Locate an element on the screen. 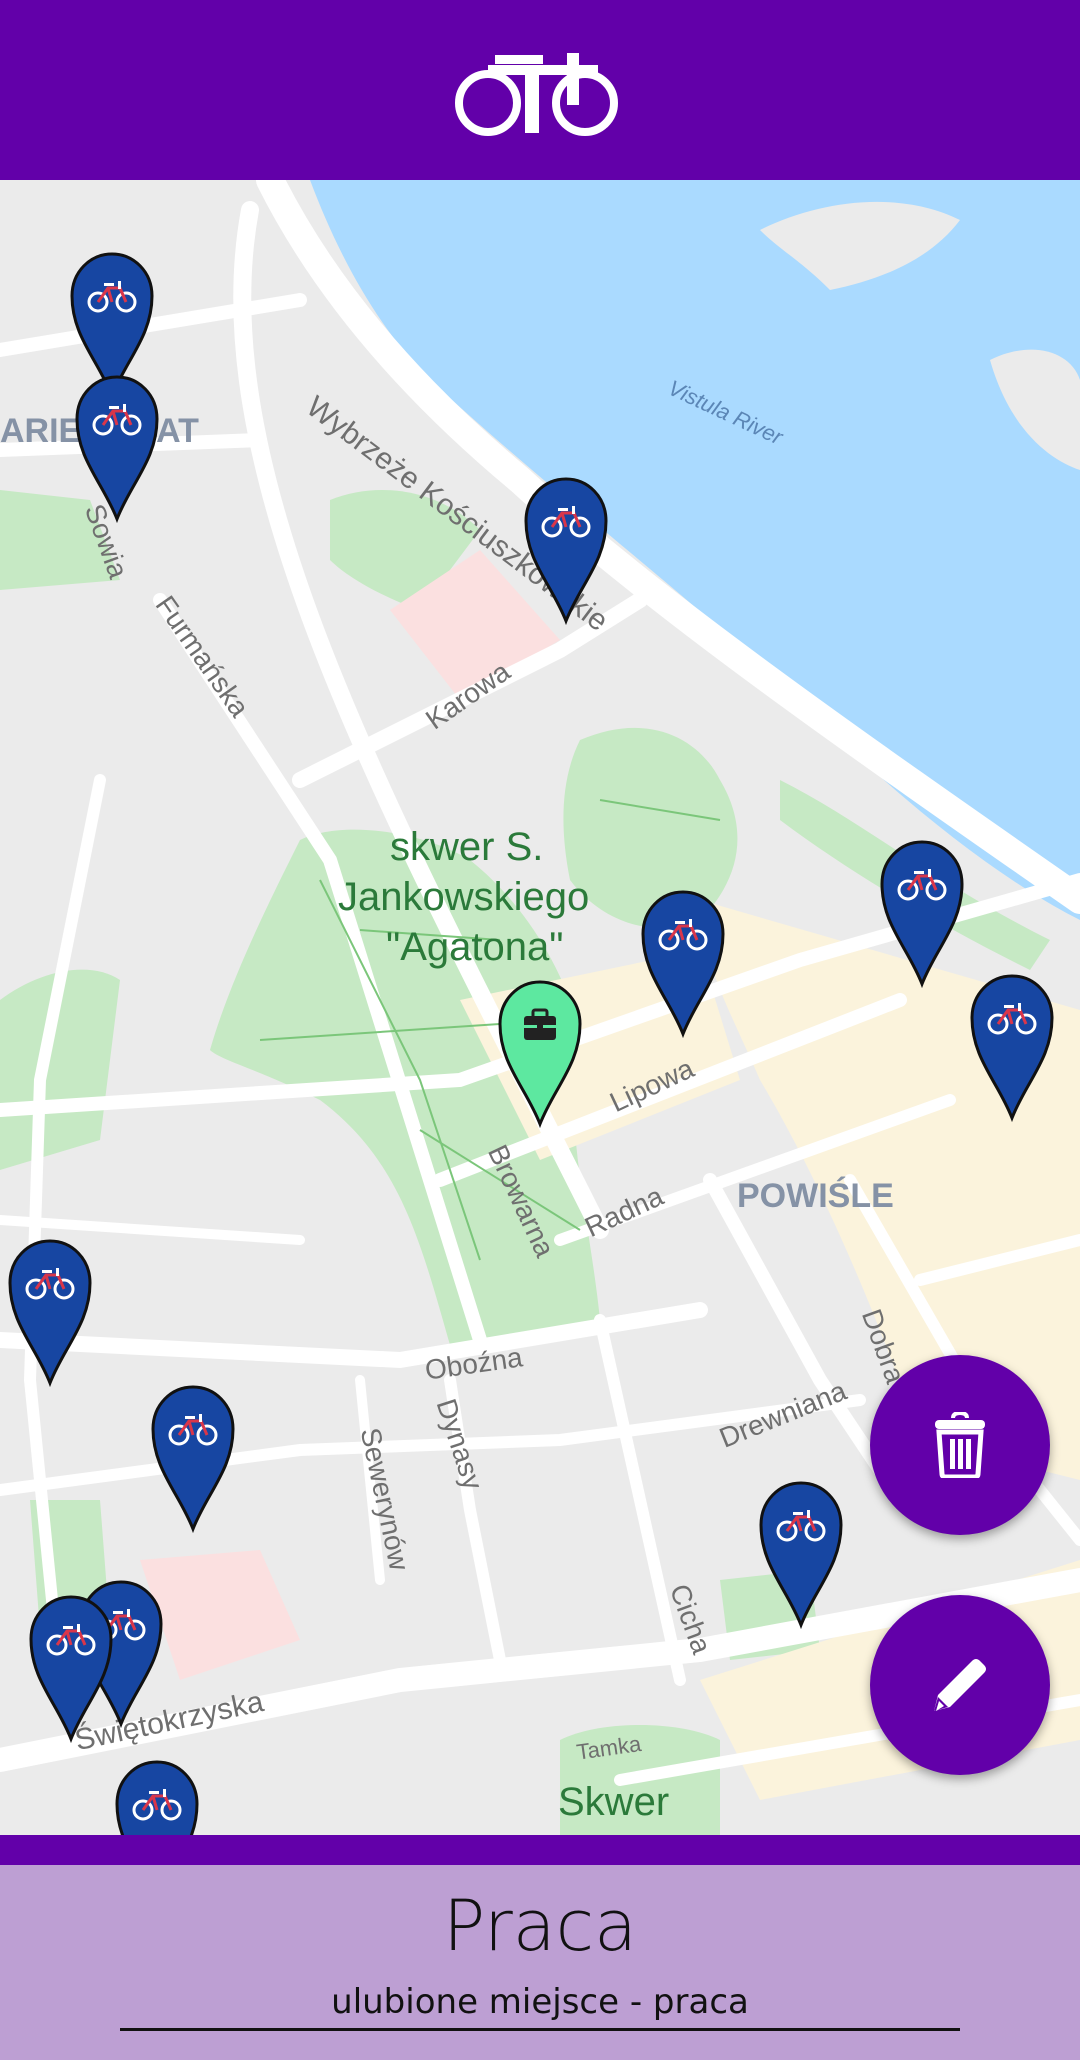 Image resolution: width=1080 pixels, height=2060 pixels. edit-button is located at coordinates (960, 1685).